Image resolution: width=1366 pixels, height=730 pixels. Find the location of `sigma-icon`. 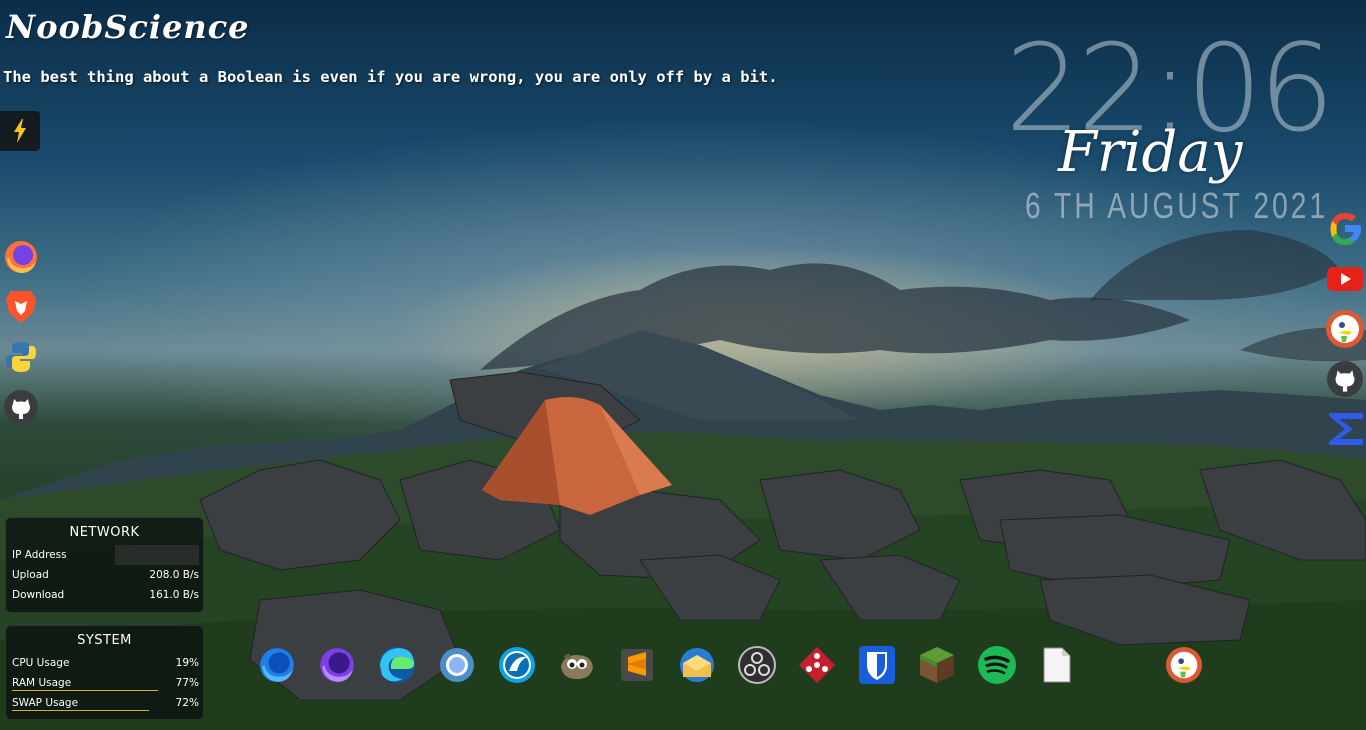

sigma-icon is located at coordinates (1346, 429).